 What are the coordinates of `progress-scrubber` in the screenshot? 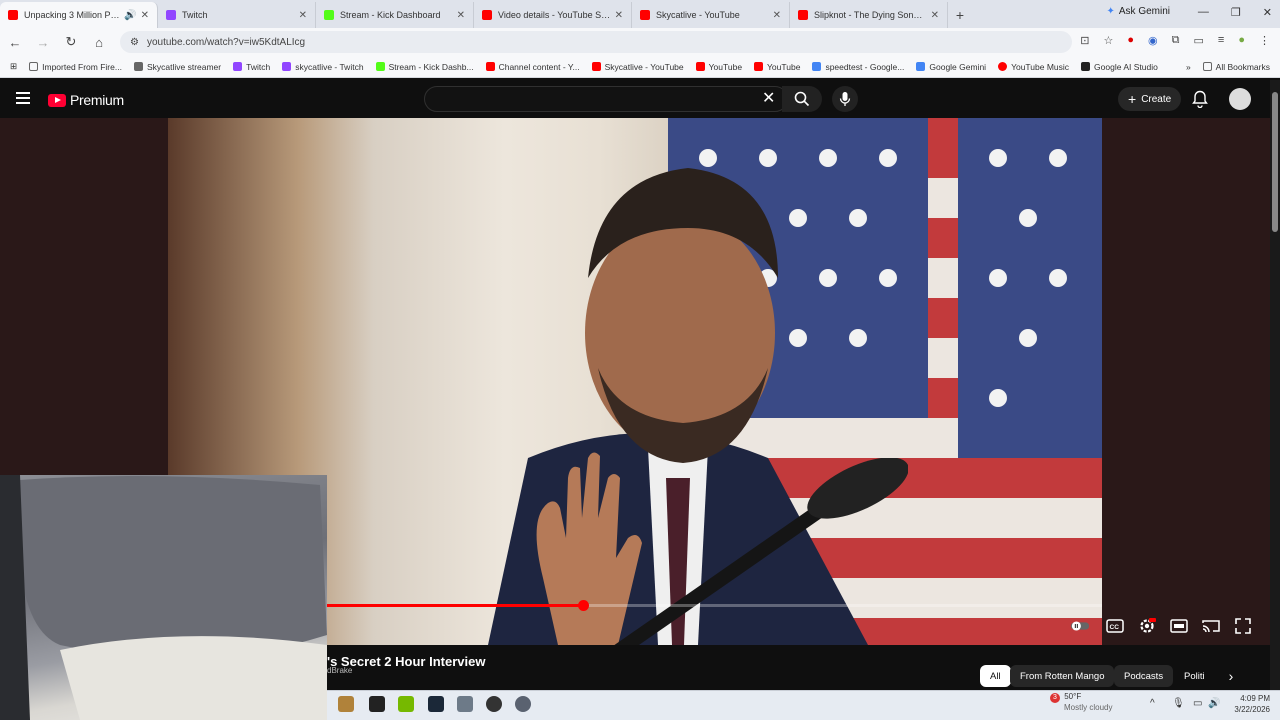 It's located at (583, 605).